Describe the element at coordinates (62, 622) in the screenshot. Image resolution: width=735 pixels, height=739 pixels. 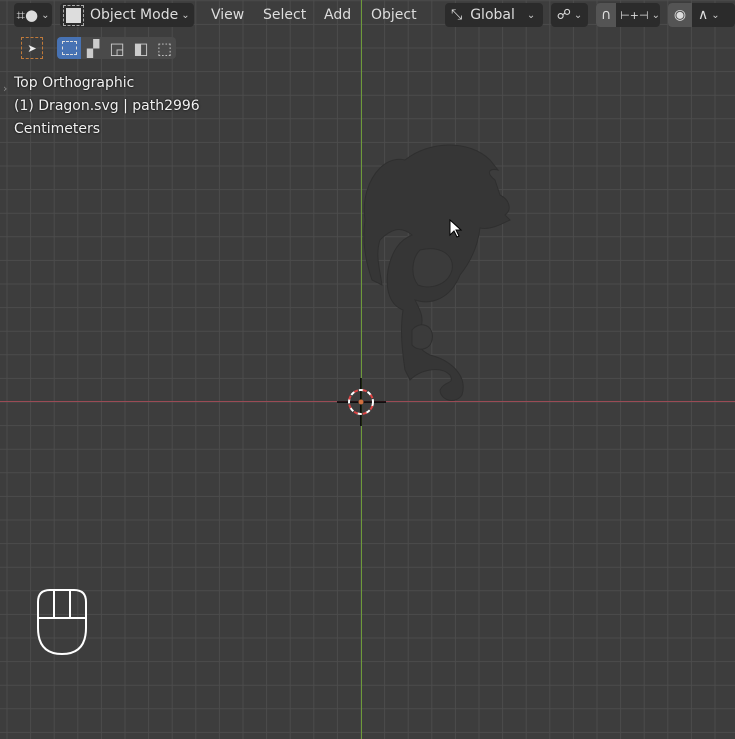
I see `mouse-hint-icon` at that location.